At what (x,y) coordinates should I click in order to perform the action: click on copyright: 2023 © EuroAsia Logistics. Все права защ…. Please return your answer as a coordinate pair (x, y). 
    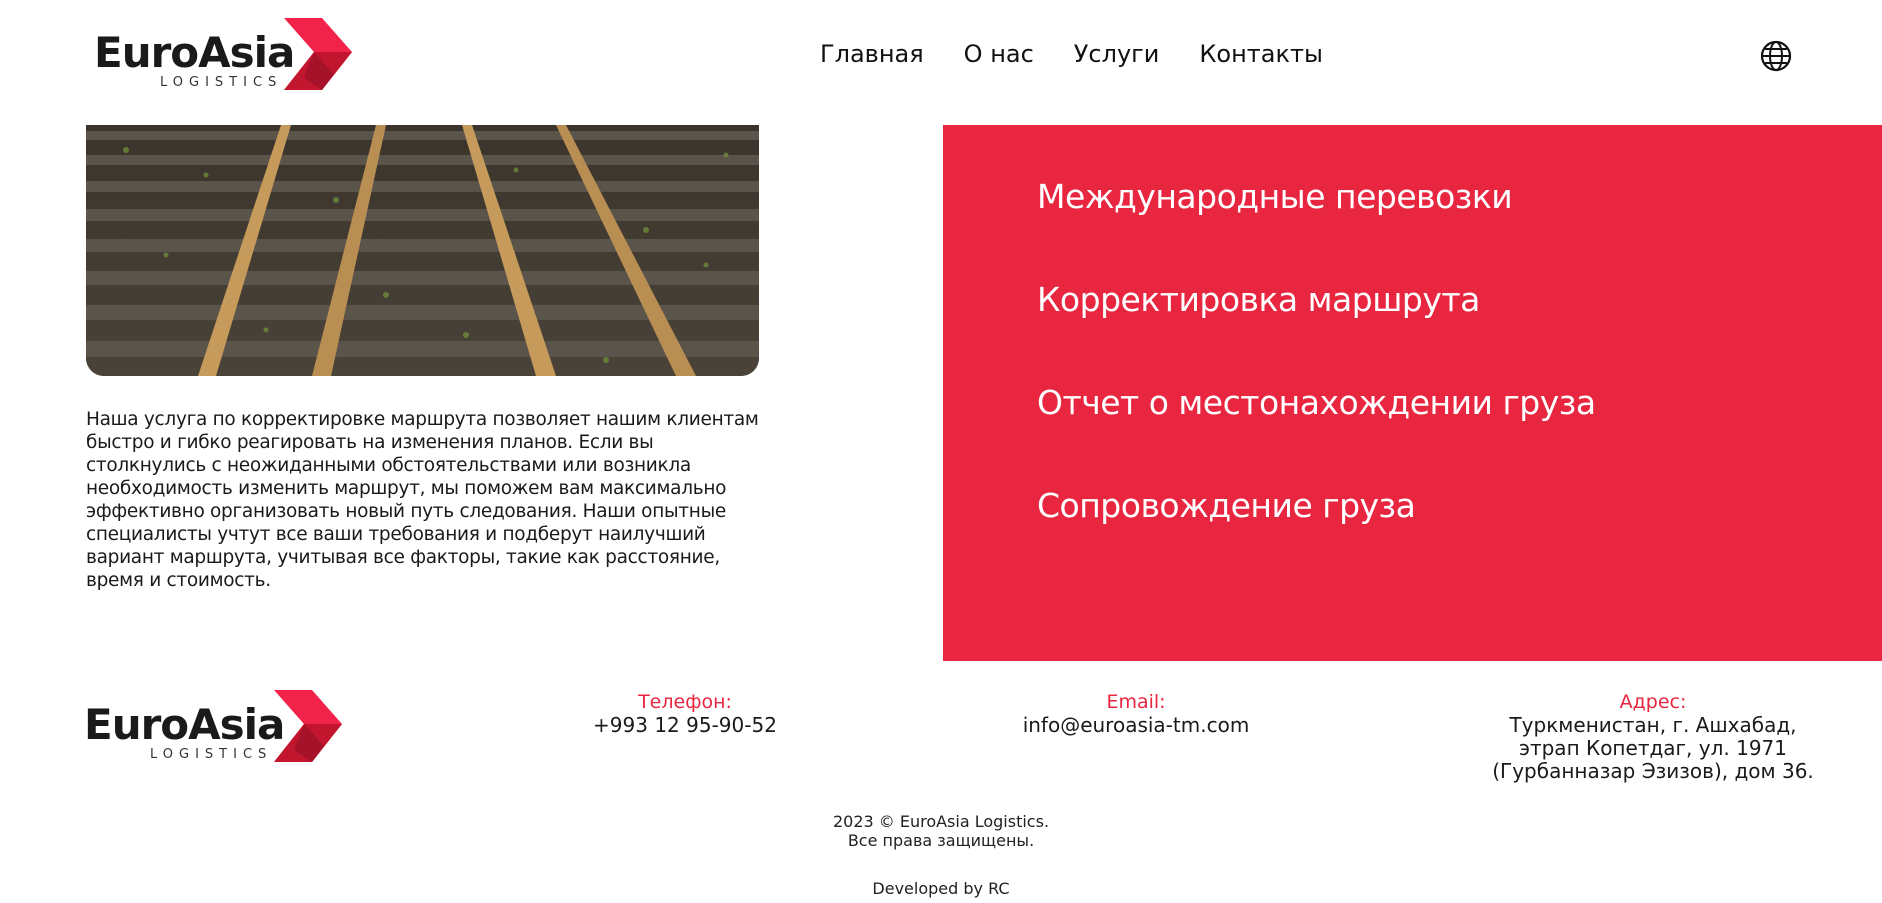
    Looking at the image, I should click on (941, 831).